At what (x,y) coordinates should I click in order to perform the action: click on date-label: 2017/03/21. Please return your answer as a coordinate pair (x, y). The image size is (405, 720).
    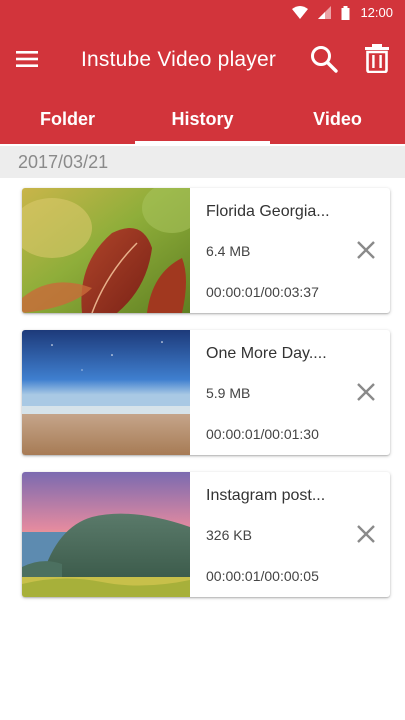
    Looking at the image, I should click on (63, 162).